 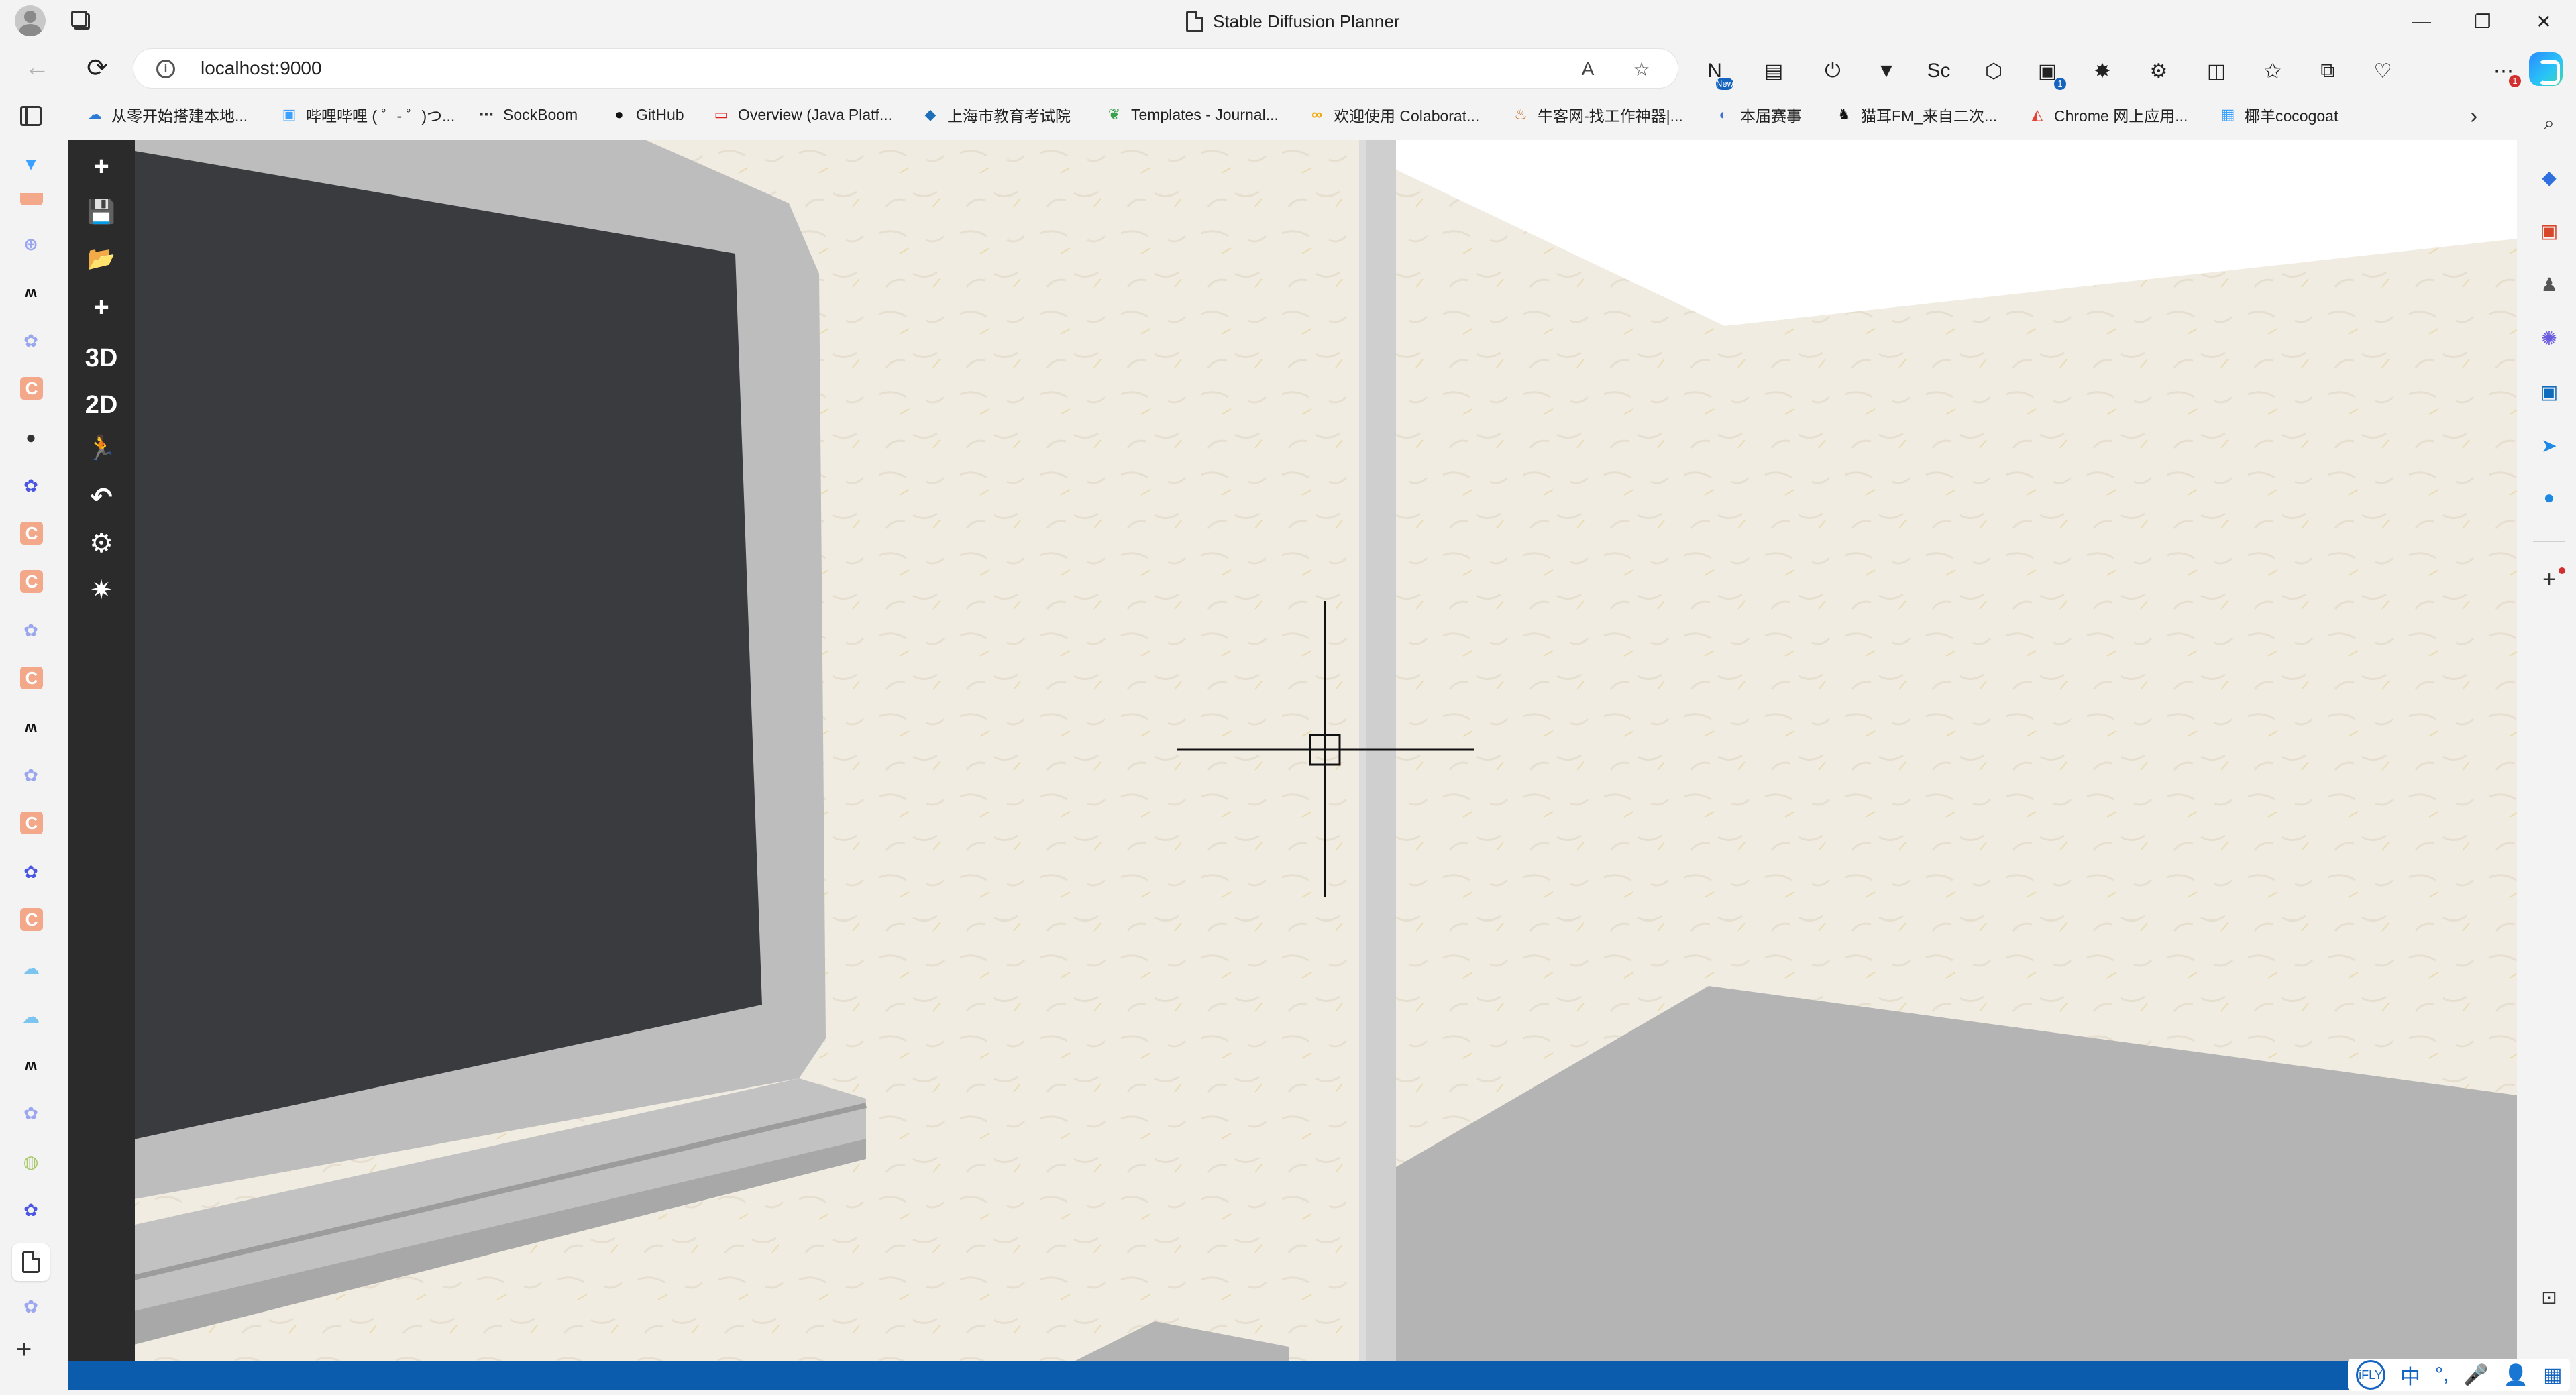 I want to click on games-icon: ♟, so click(x=2549, y=284).